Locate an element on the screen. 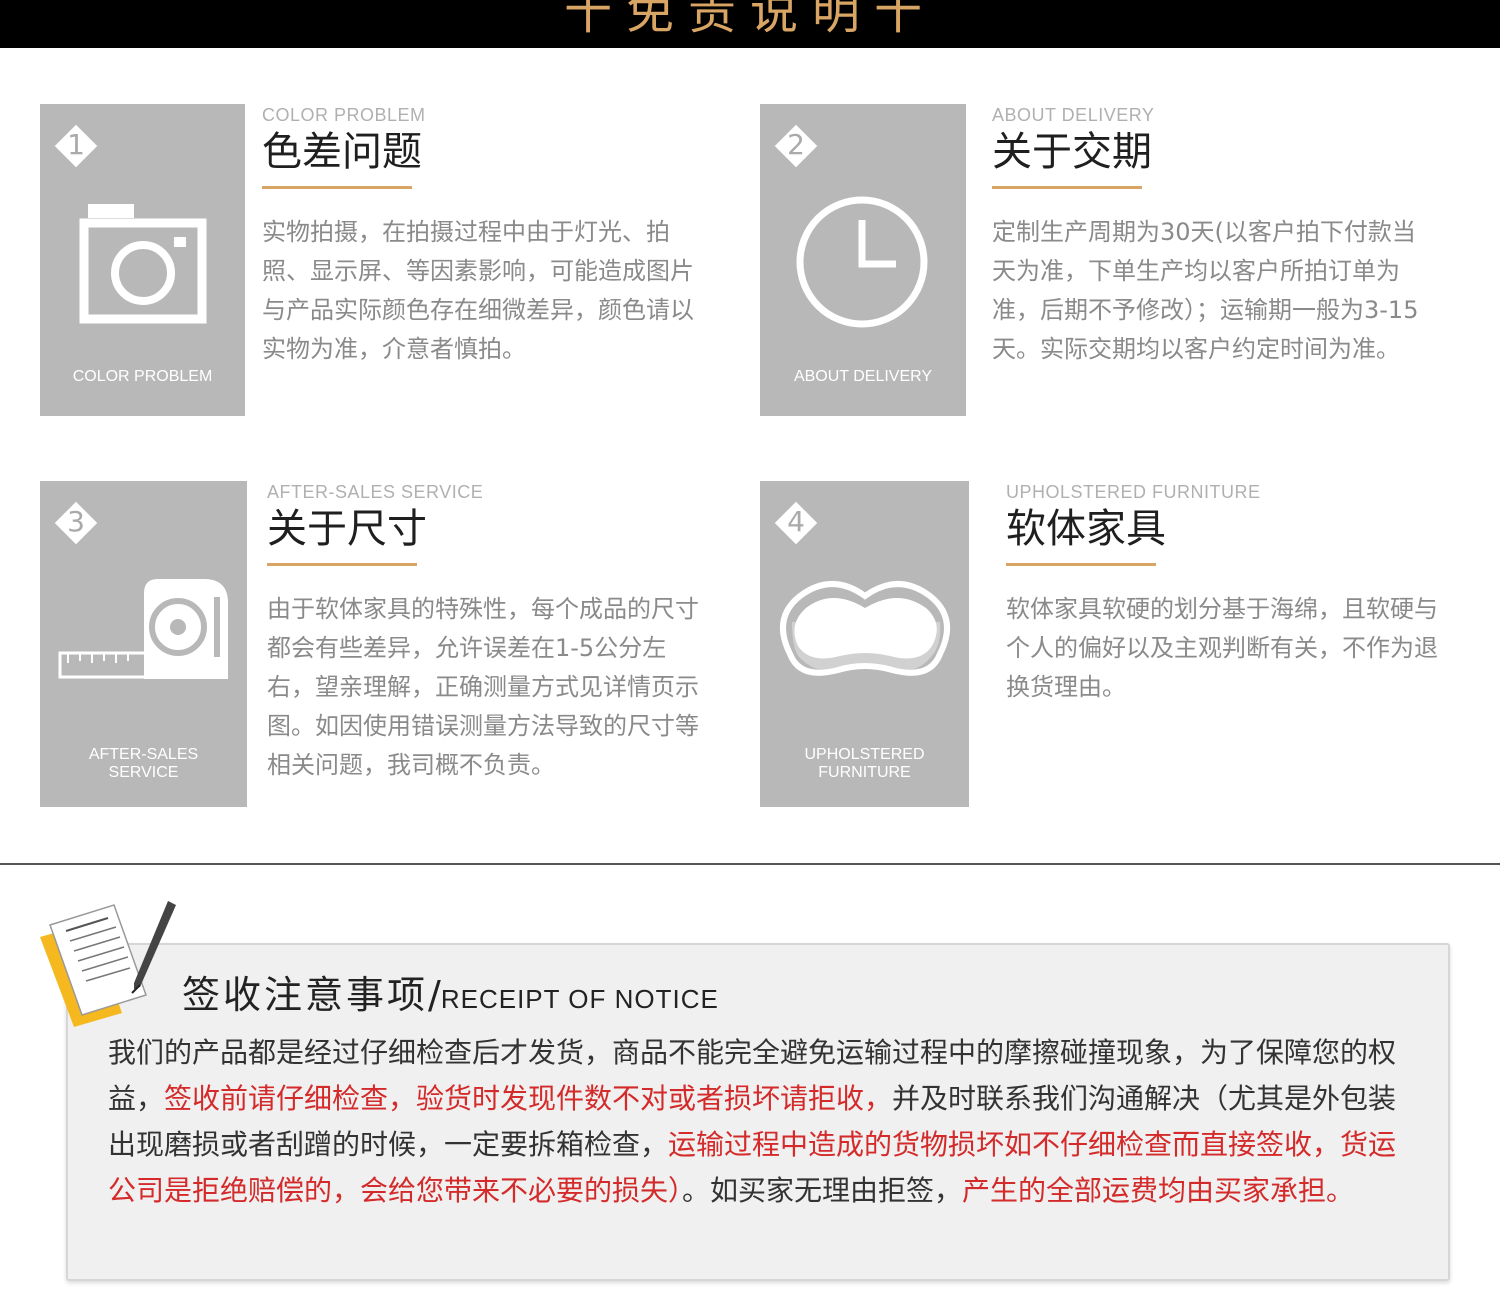 The width and height of the screenshot is (1500, 1297). item-en-title: AFTER-SALES SERVICE is located at coordinates (375, 492).